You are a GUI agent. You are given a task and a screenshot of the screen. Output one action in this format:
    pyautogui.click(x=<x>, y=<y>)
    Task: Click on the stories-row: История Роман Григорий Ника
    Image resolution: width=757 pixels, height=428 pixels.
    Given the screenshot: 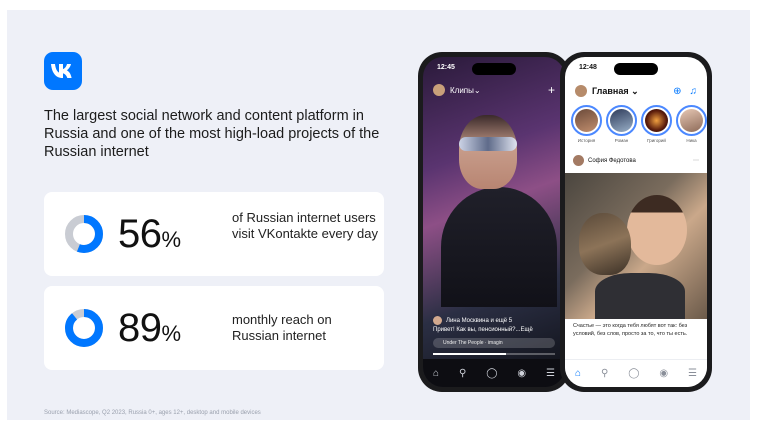 What is the action you would take?
    pyautogui.click(x=639, y=124)
    